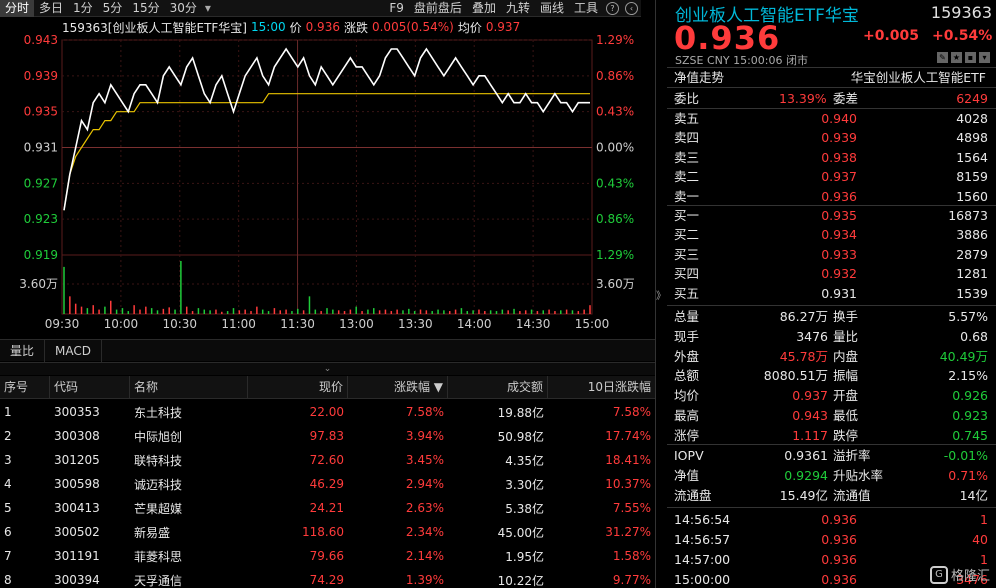  I want to click on level-price: 0.937, so click(839, 177).